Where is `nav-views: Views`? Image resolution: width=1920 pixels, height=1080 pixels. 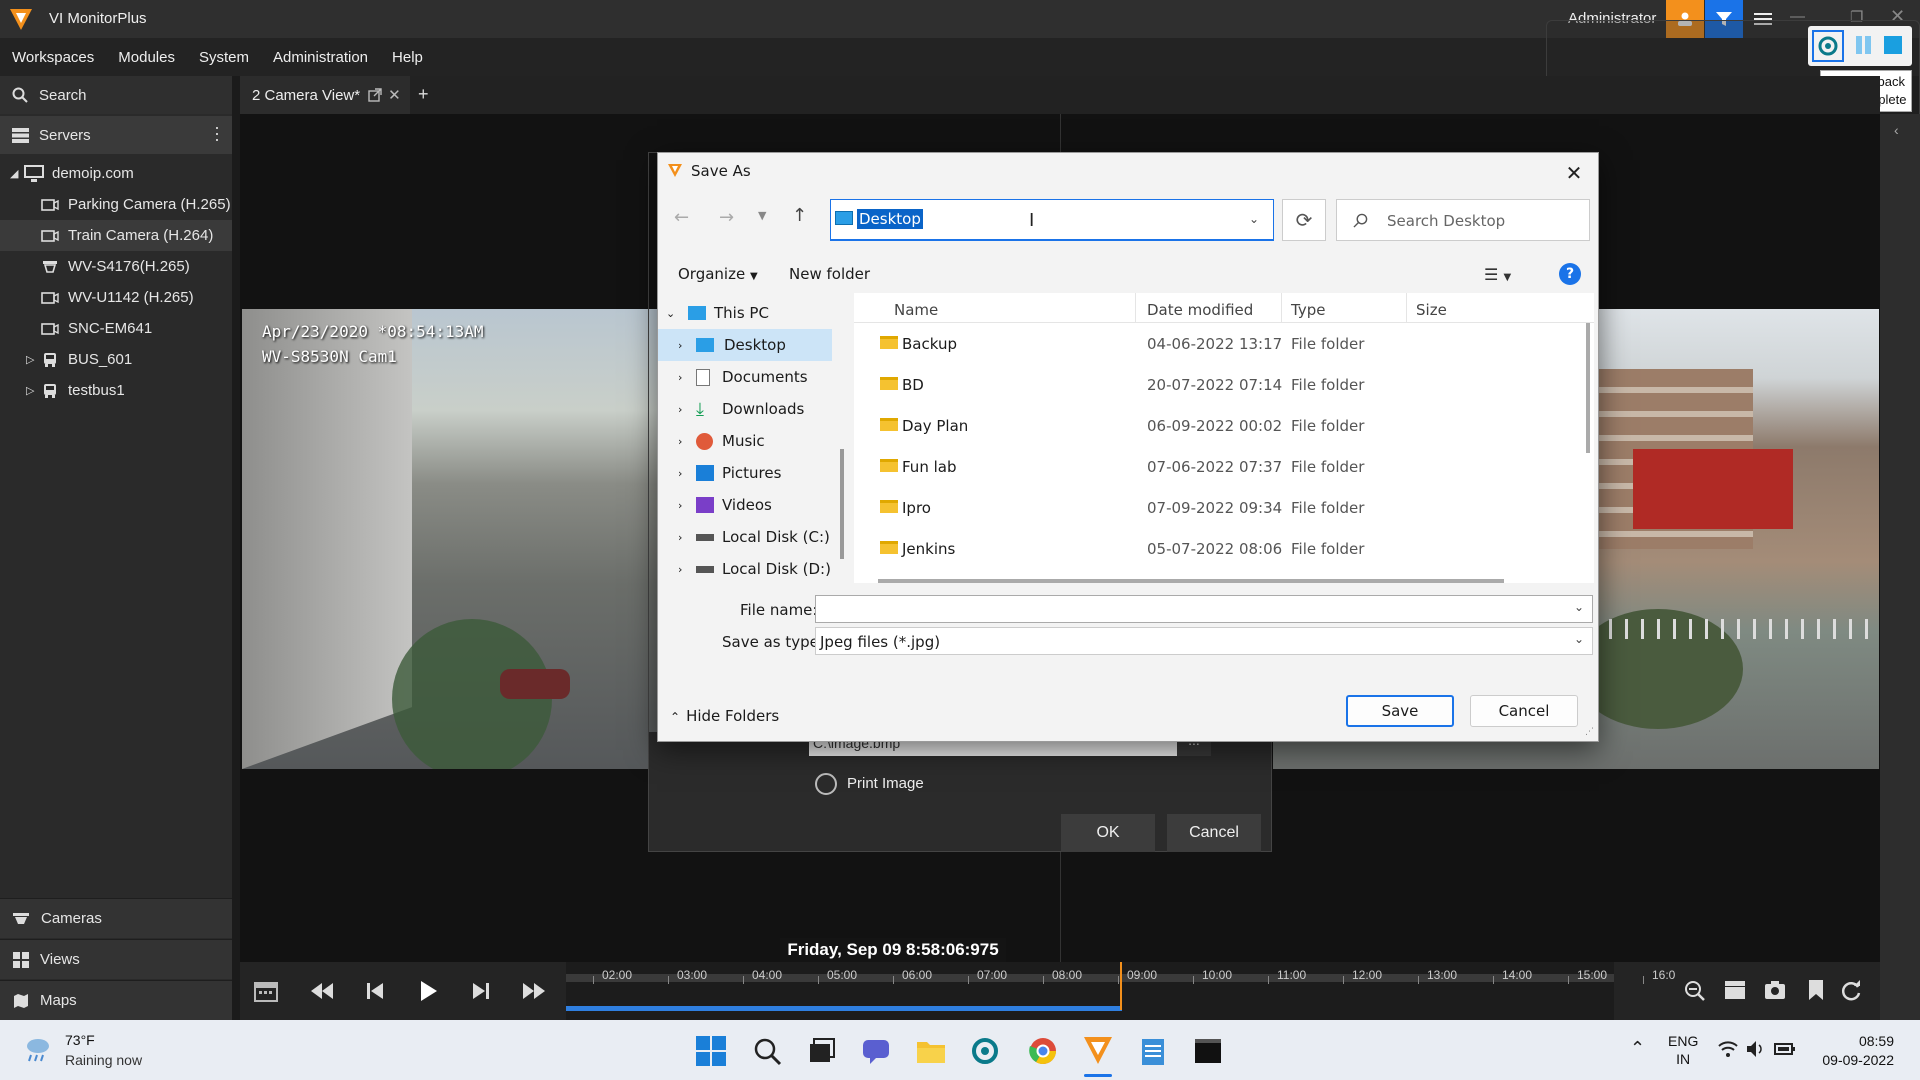
nav-views: Views is located at coordinates (116, 959).